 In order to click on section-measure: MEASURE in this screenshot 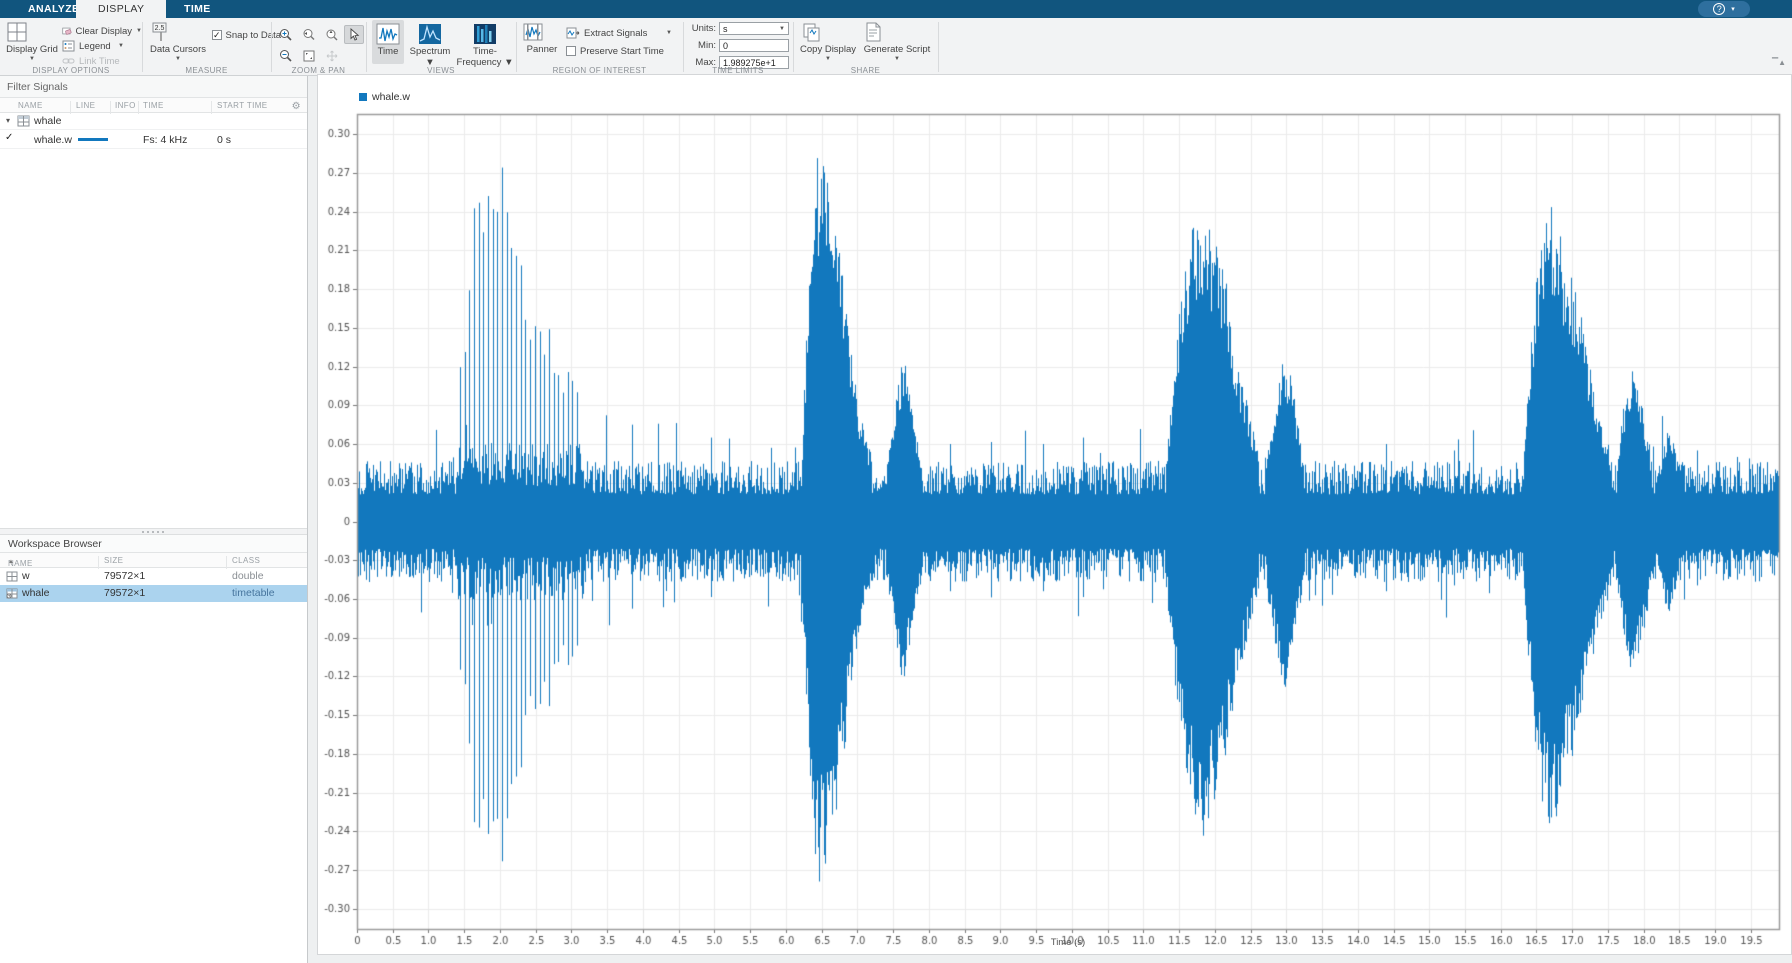, I will do `click(206, 70)`.